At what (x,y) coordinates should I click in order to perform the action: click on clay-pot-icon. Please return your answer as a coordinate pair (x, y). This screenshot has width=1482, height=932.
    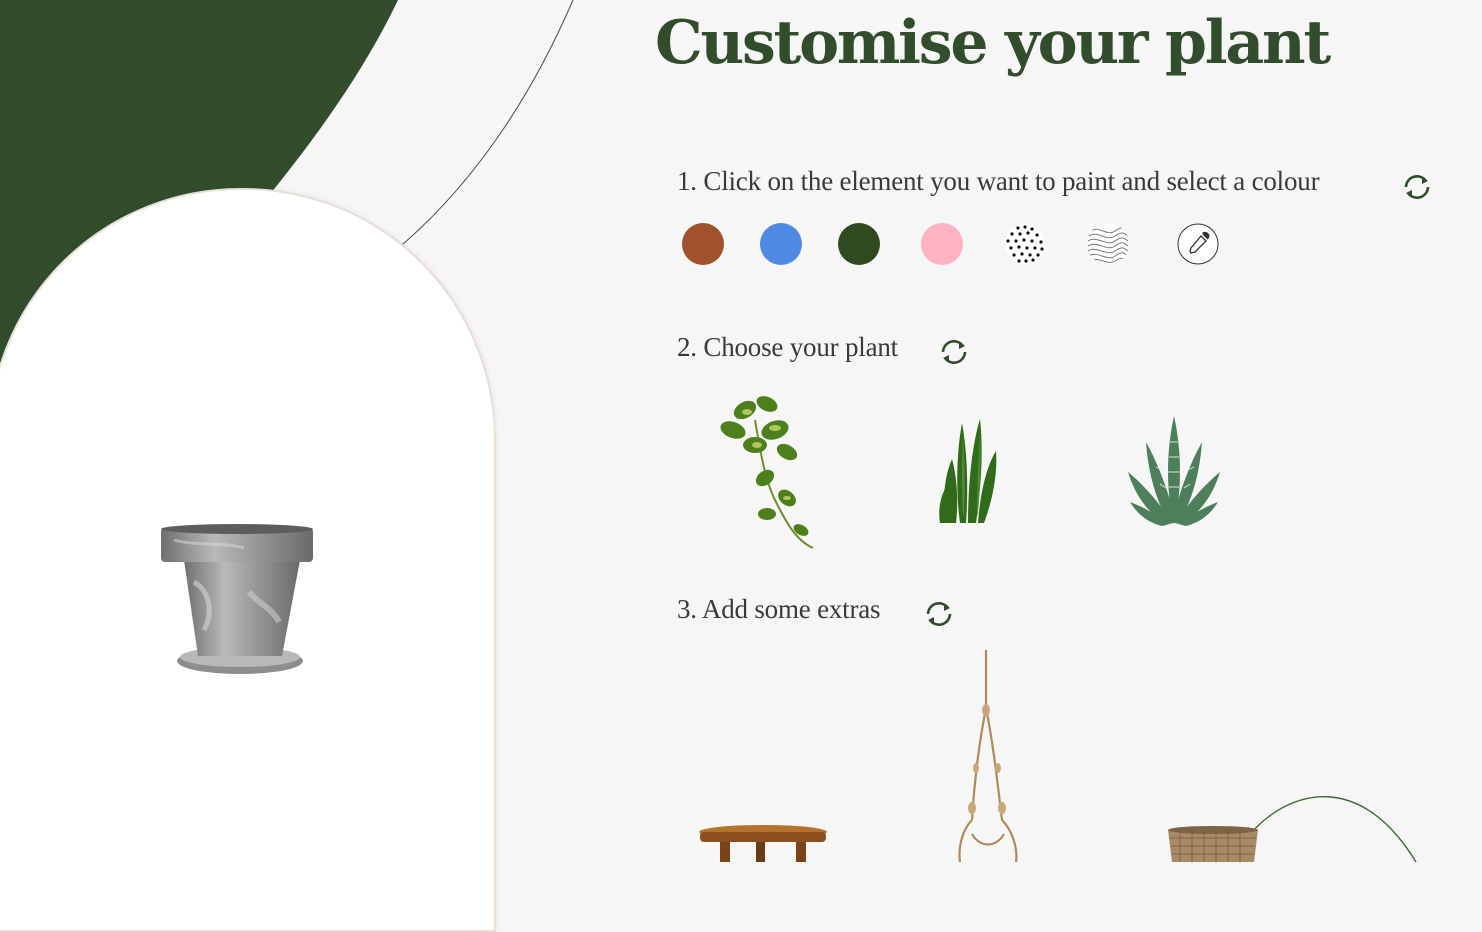
    Looking at the image, I should click on (237, 599).